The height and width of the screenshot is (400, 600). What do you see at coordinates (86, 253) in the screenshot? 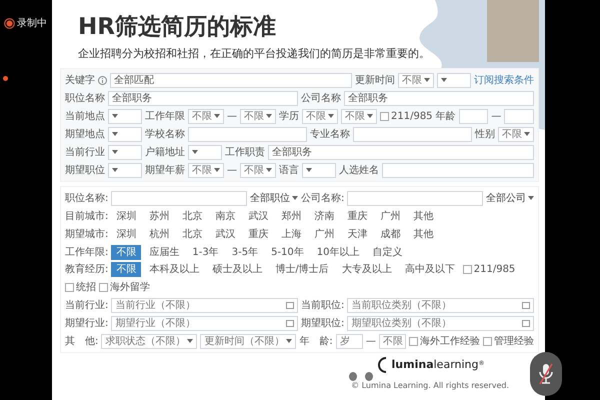
I see `field-label: 工作年限:` at bounding box center [86, 253].